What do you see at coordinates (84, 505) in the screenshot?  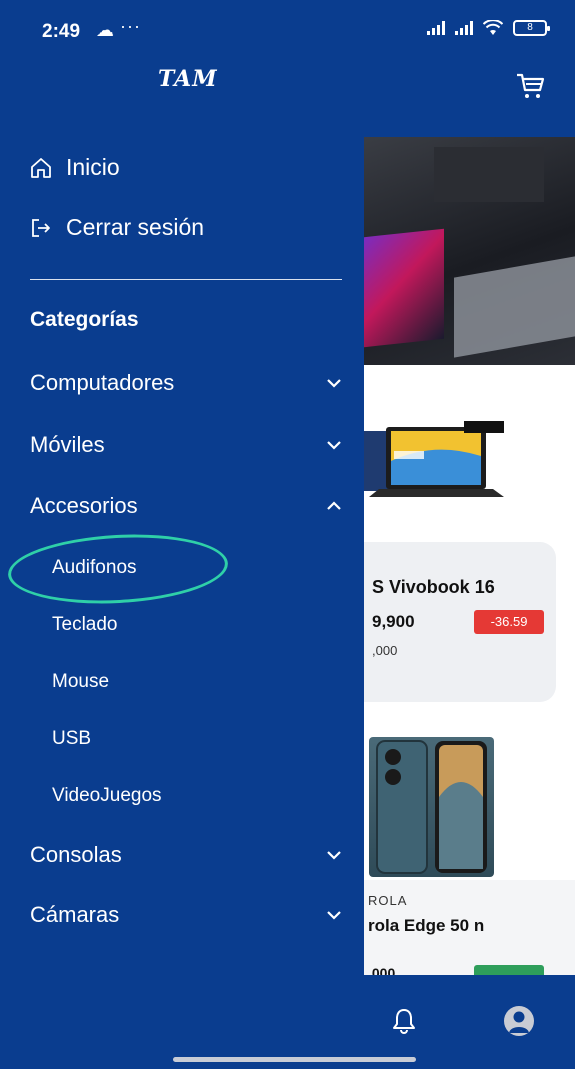 I see `category-label: Accesorios` at bounding box center [84, 505].